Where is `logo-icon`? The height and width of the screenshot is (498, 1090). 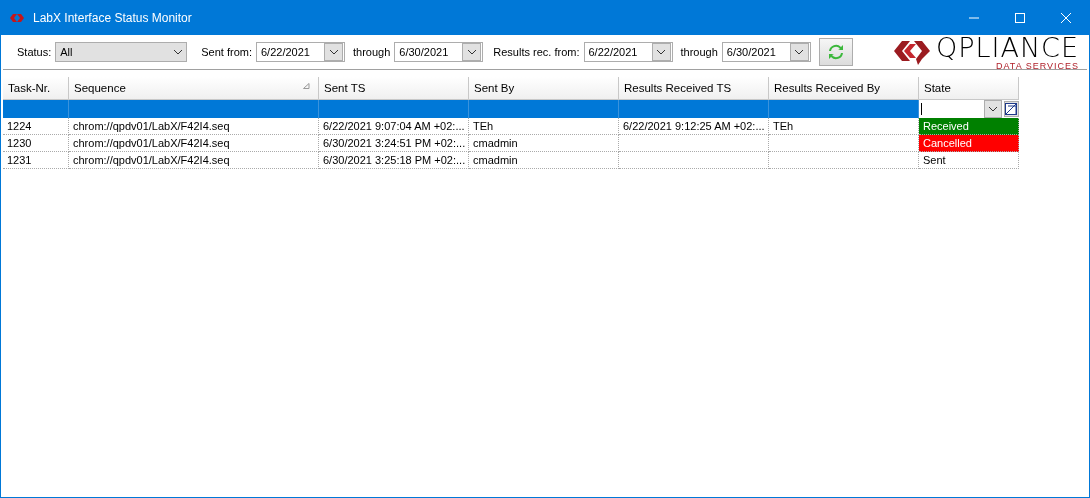 logo-icon is located at coordinates (17, 18).